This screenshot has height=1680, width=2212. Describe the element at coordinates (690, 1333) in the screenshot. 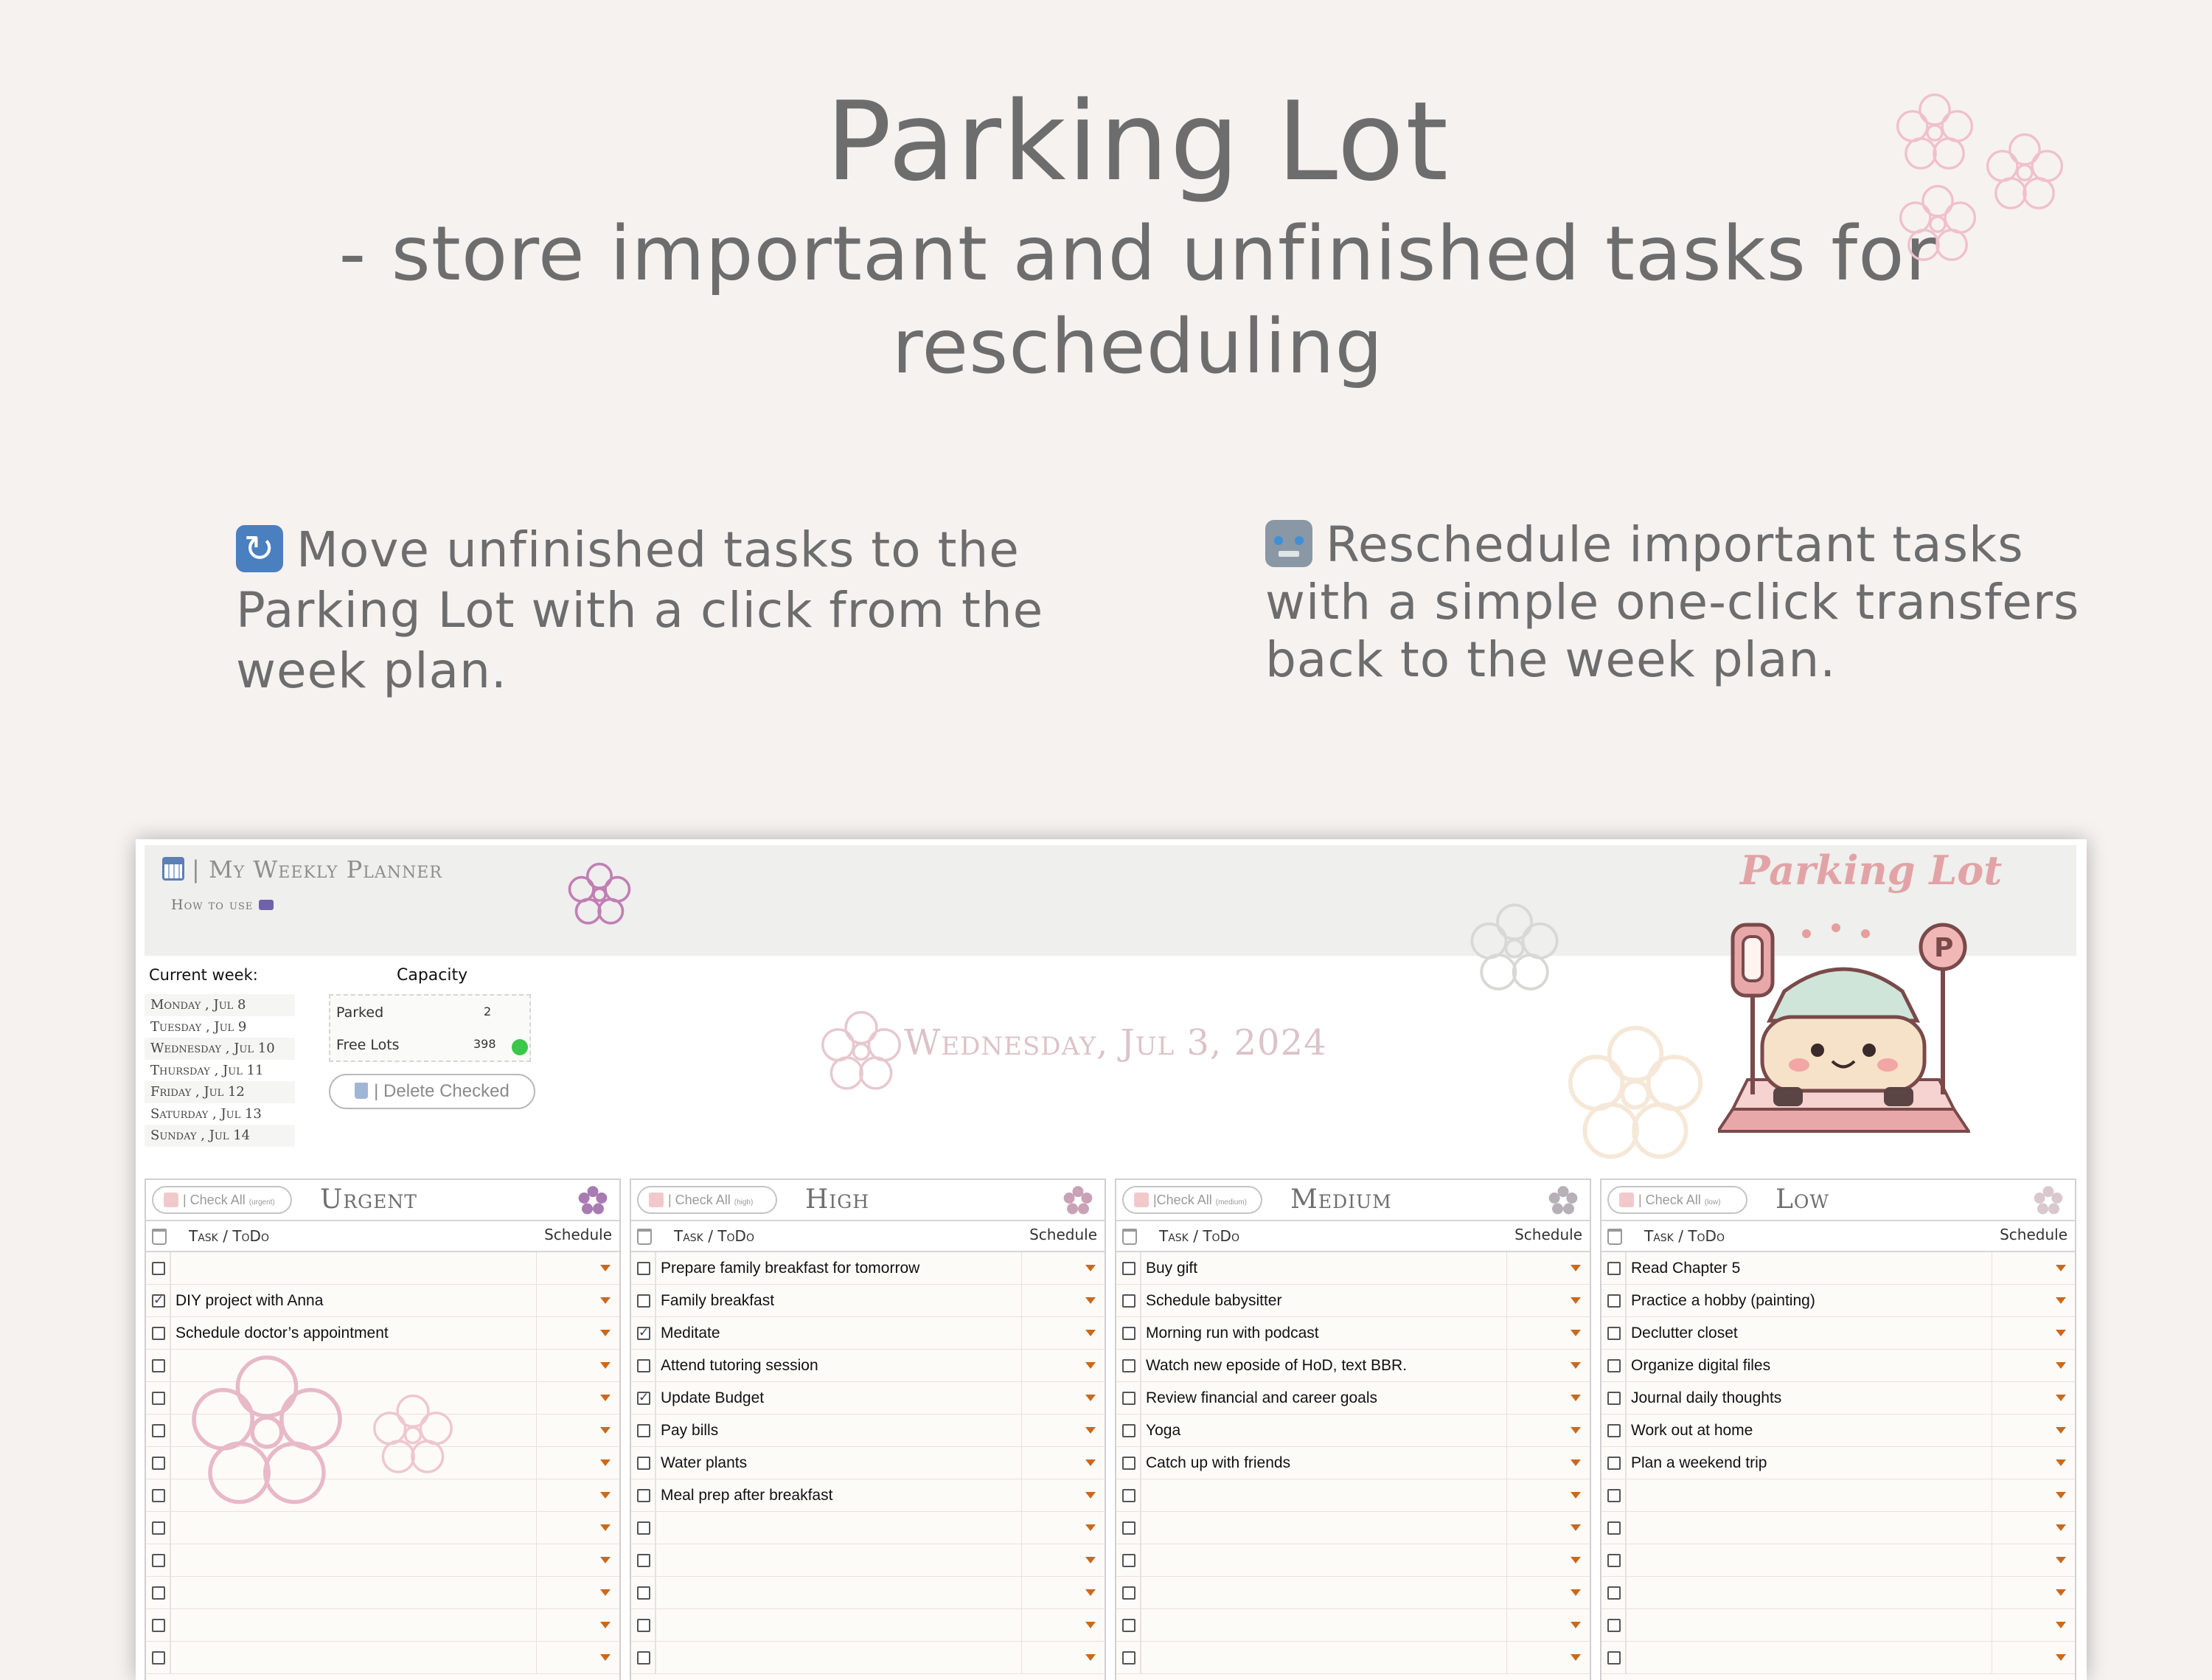

I see `task-text: Meditate` at that location.